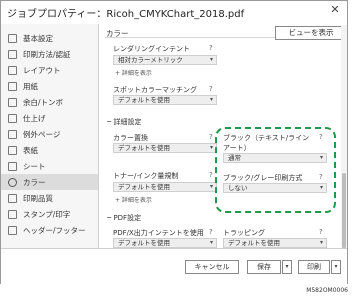 Image resolution: width=352 pixels, height=297 pixels. I want to click on trapping-select: デフォルトを使用 ▾, so click(275, 243).